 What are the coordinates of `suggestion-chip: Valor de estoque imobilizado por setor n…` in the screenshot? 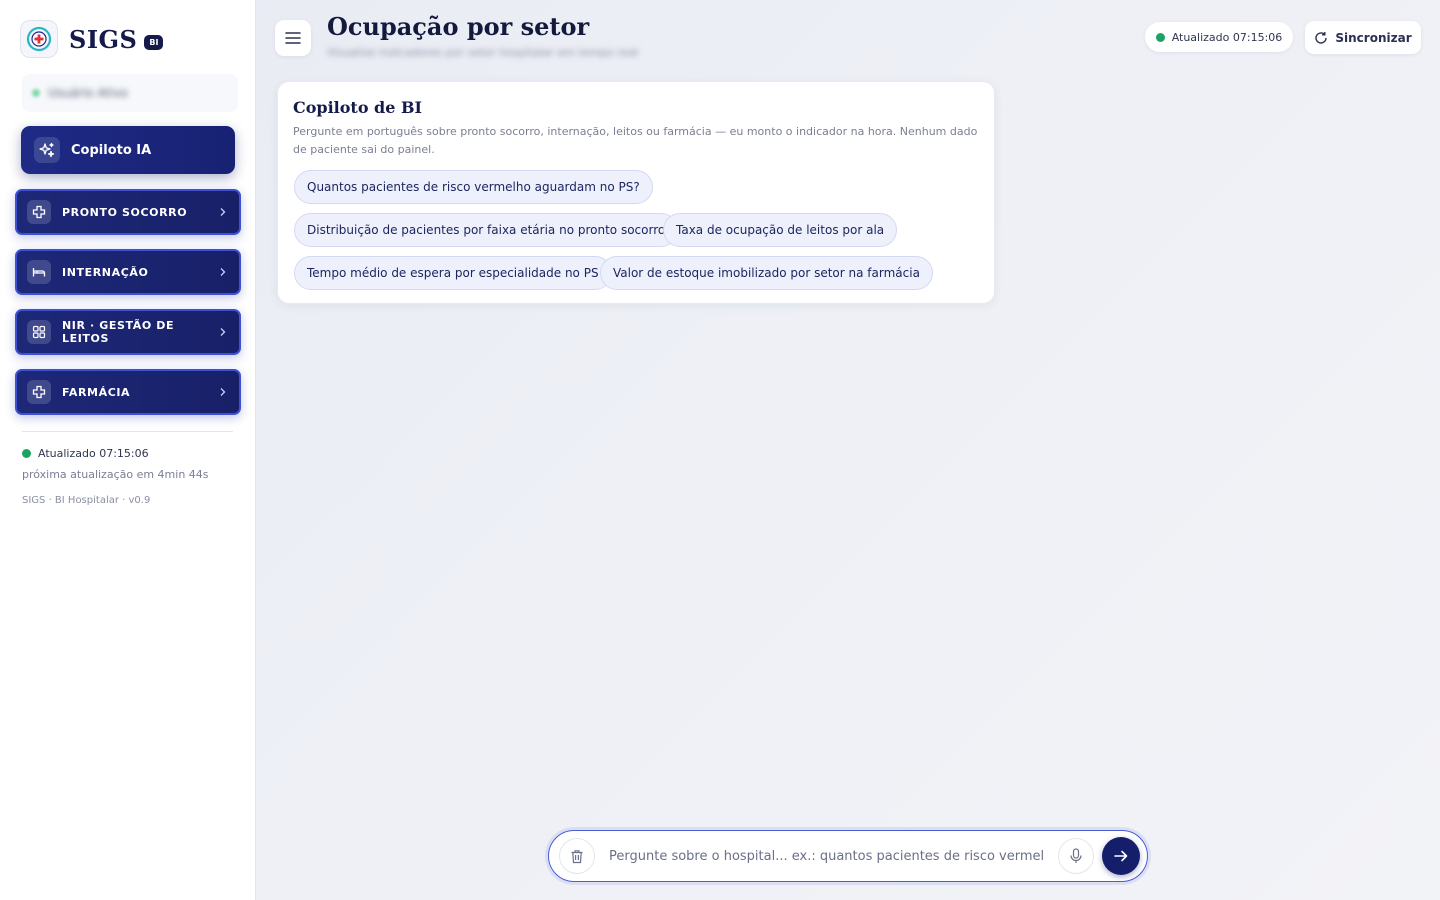 It's located at (766, 273).